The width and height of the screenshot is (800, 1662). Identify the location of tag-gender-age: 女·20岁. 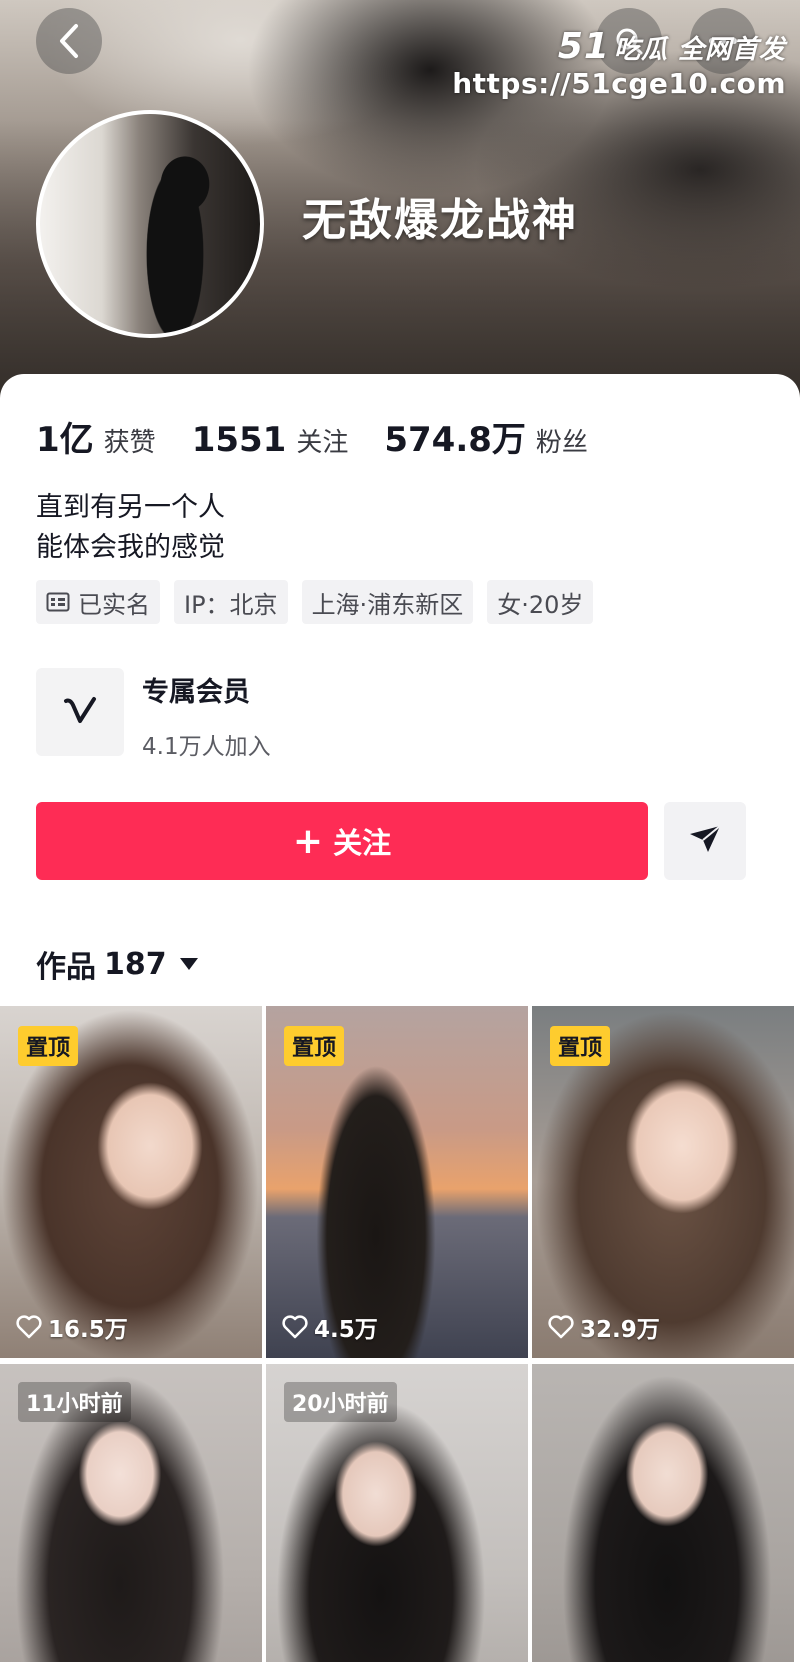
(540, 602).